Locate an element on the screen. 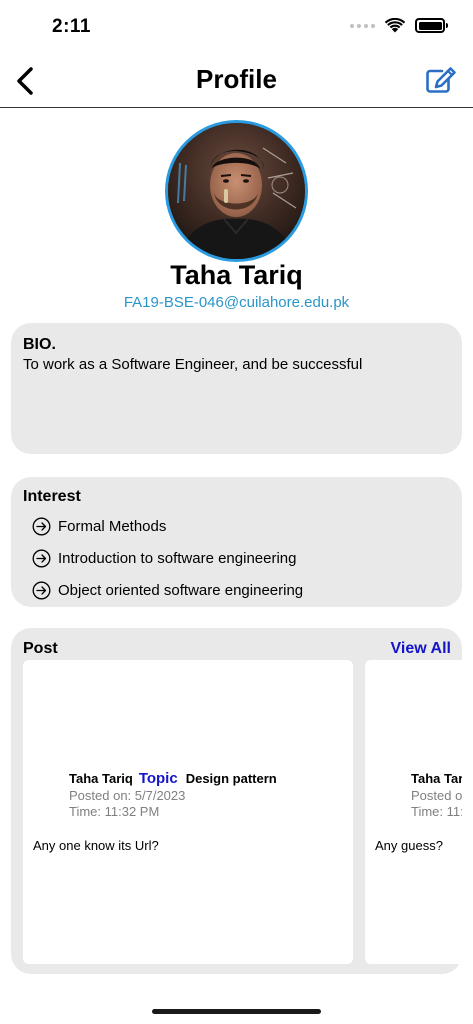  post-header-row: Taha Tariq Topic Design pattern is located at coordinates (173, 778).